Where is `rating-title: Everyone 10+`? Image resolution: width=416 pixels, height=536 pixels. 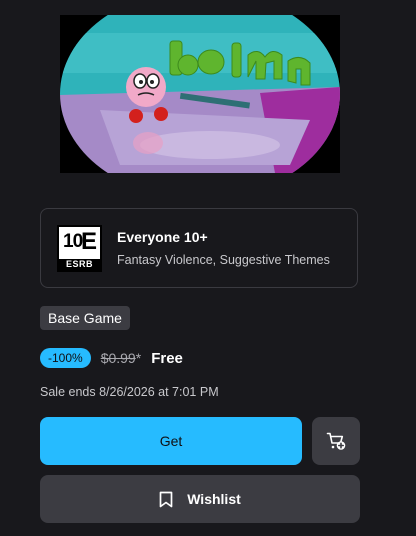
rating-title: Everyone 10+ is located at coordinates (162, 237).